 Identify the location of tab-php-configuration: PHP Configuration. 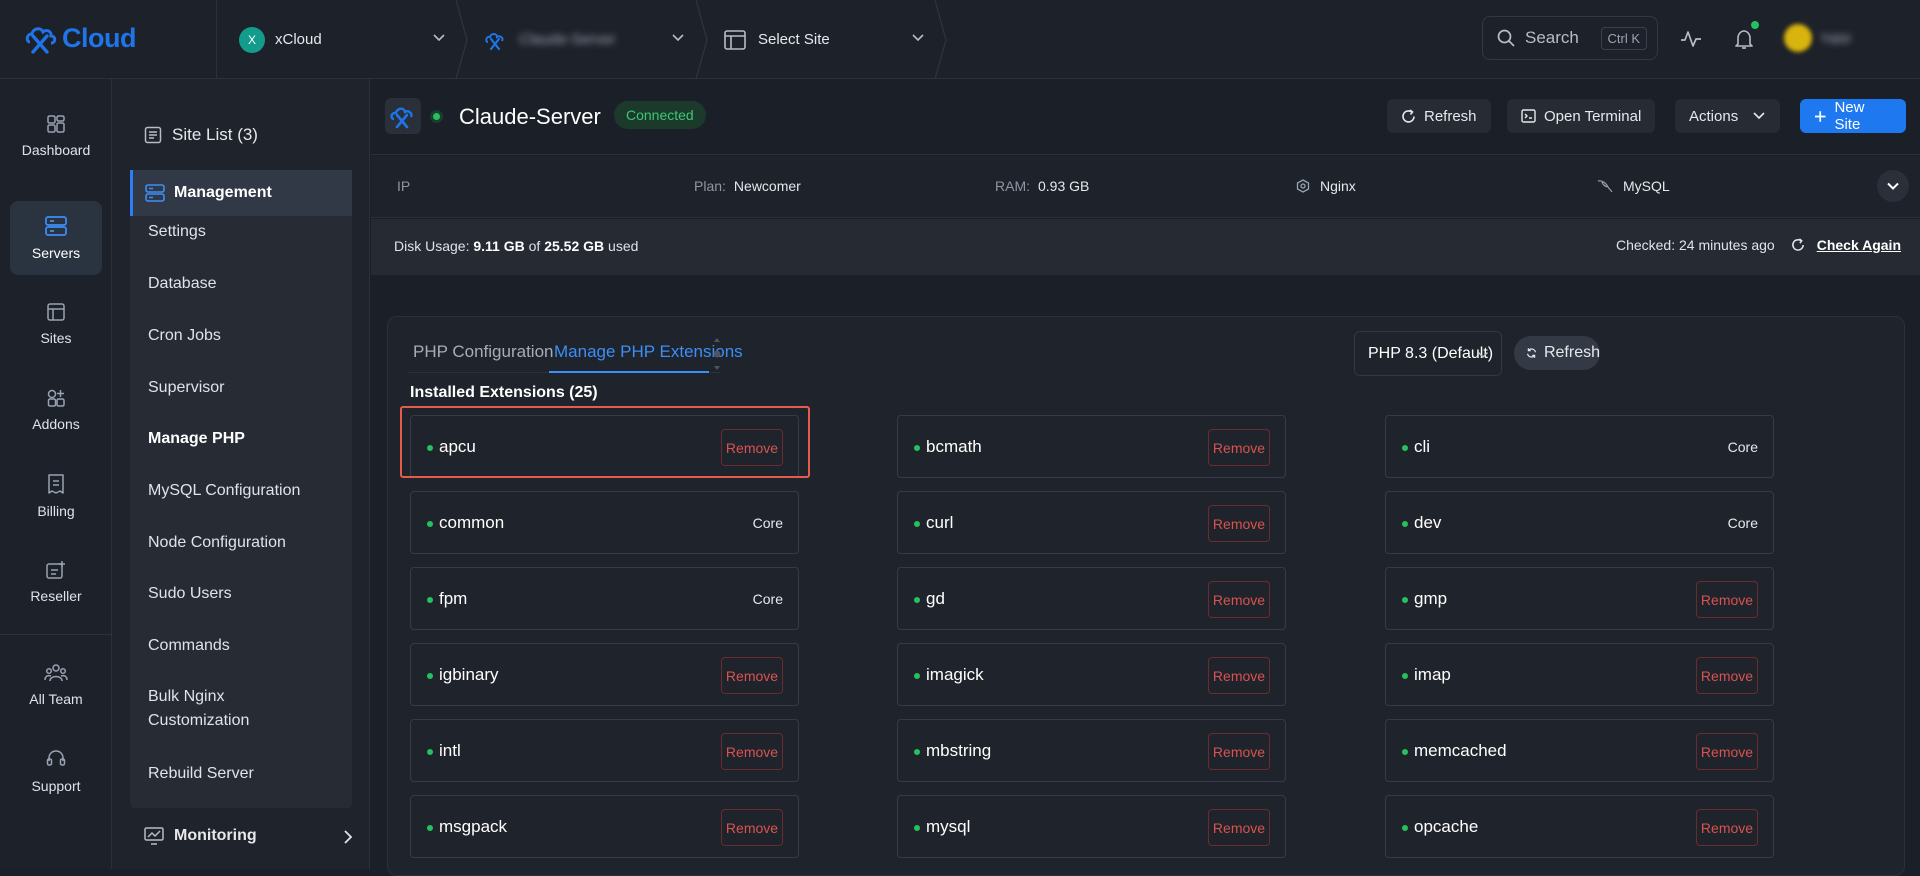
(483, 352).